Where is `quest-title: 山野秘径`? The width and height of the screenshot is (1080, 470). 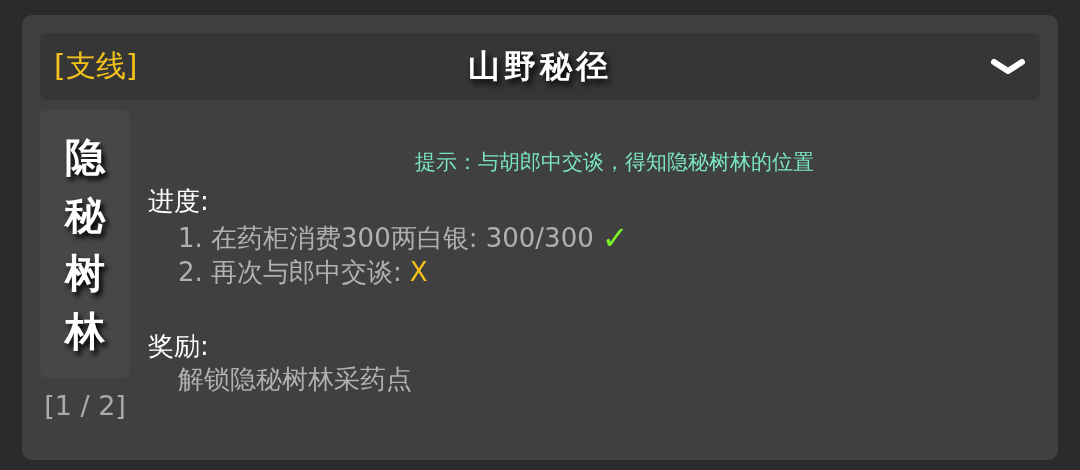 quest-title: 山野秘径 is located at coordinates (540, 66).